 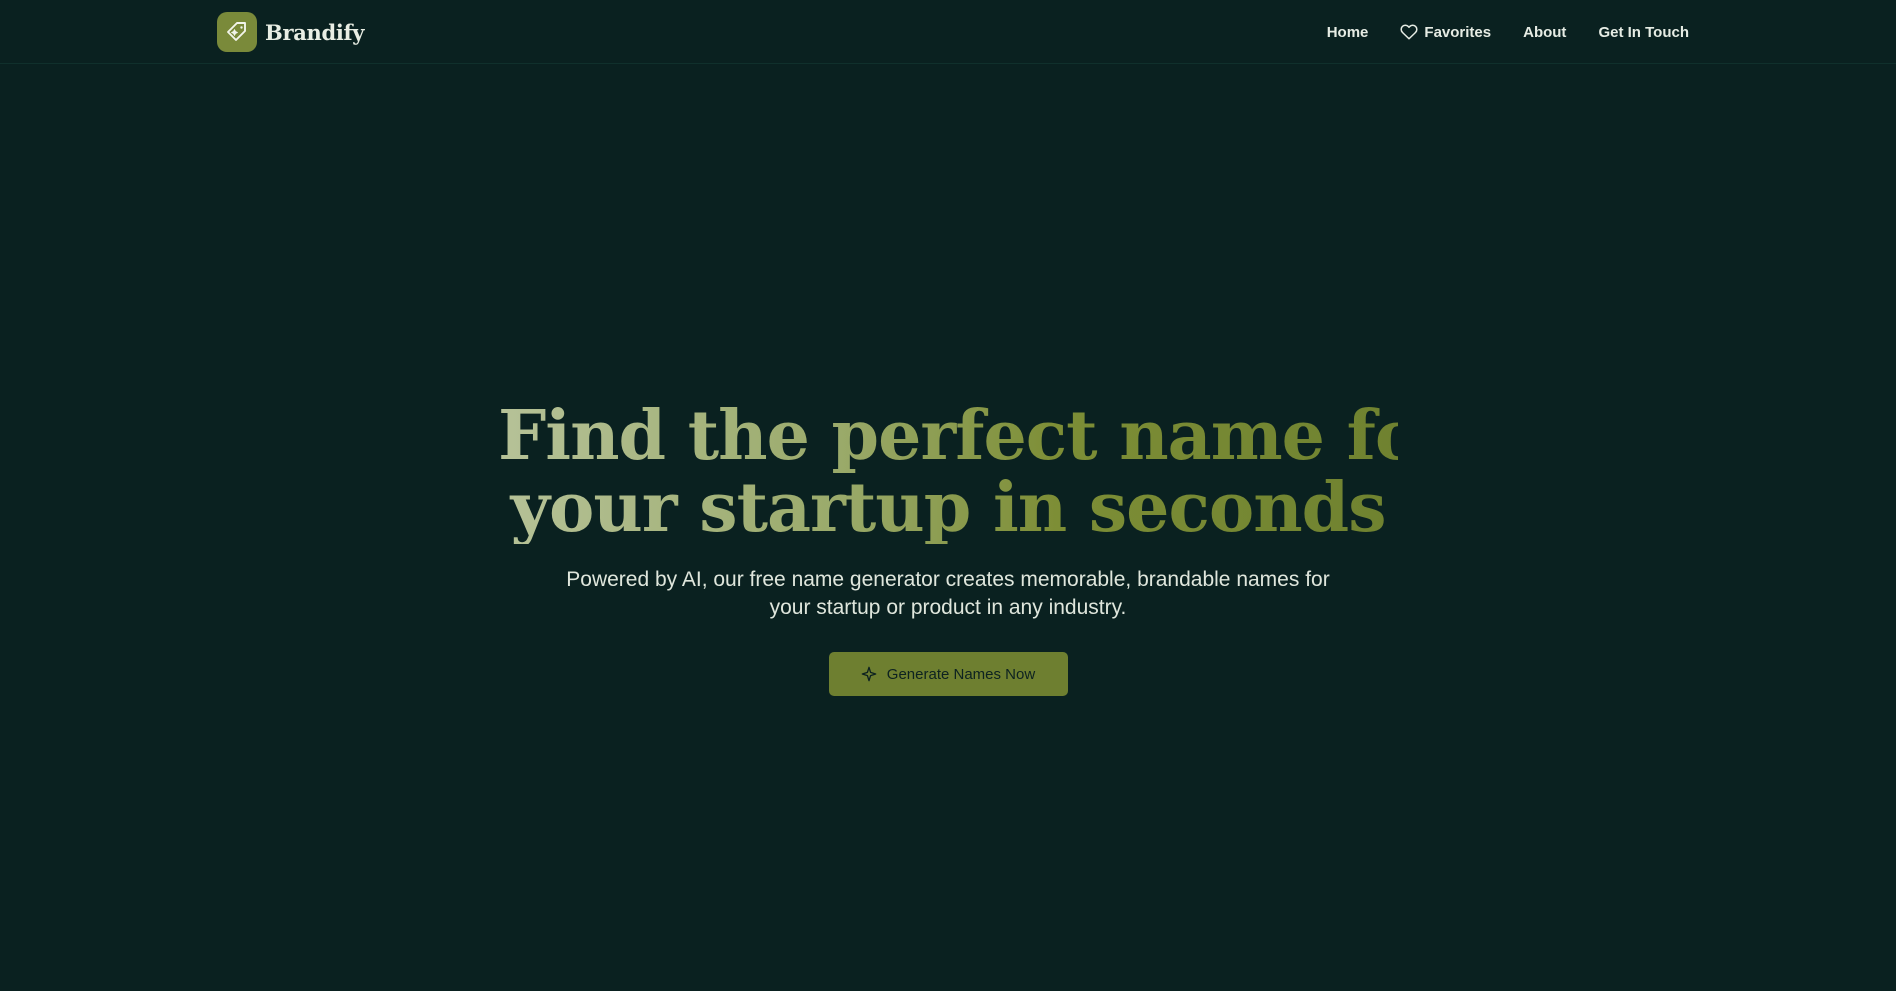 I want to click on logo, so click(x=237, y=32).